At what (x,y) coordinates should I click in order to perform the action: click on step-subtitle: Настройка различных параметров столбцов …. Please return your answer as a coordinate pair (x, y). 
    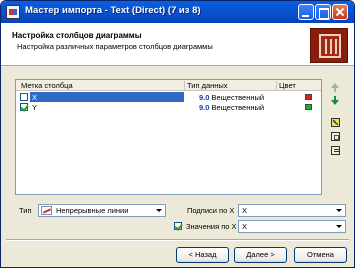
    Looking at the image, I should click on (115, 46).